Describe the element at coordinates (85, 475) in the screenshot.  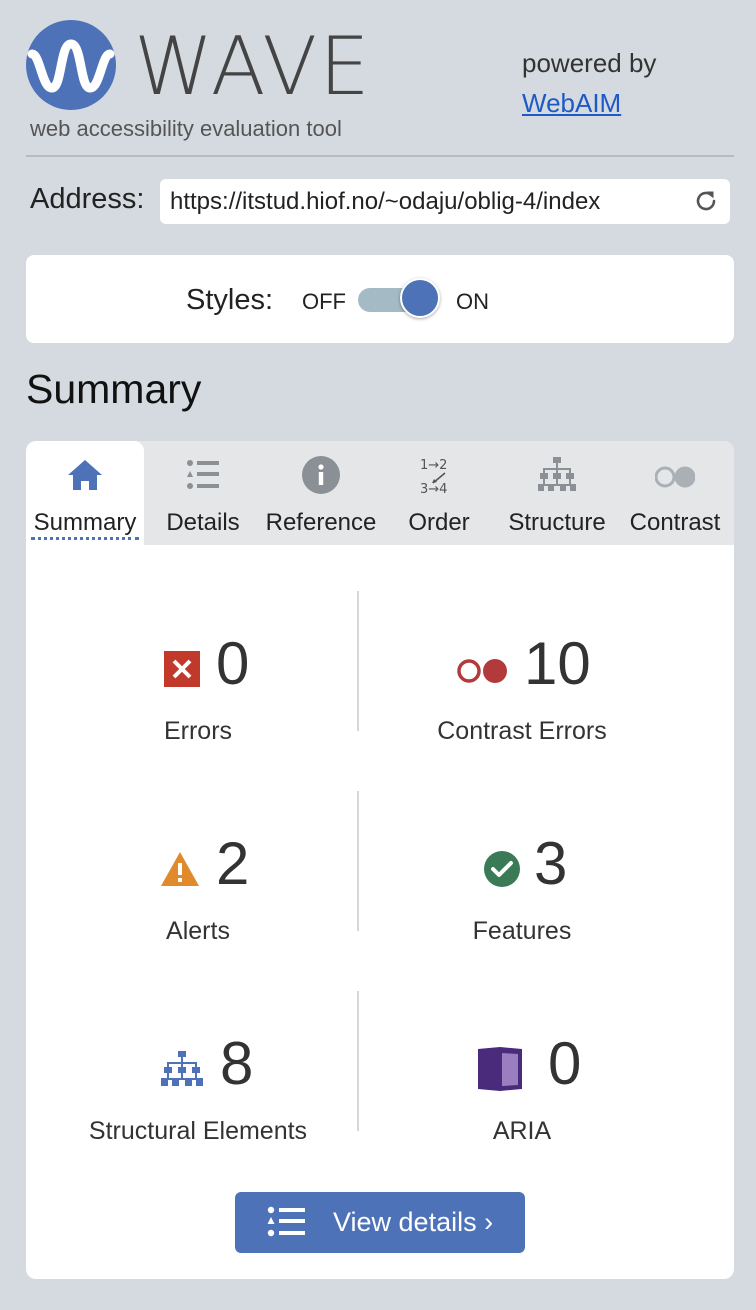
I see `home-icon` at that location.